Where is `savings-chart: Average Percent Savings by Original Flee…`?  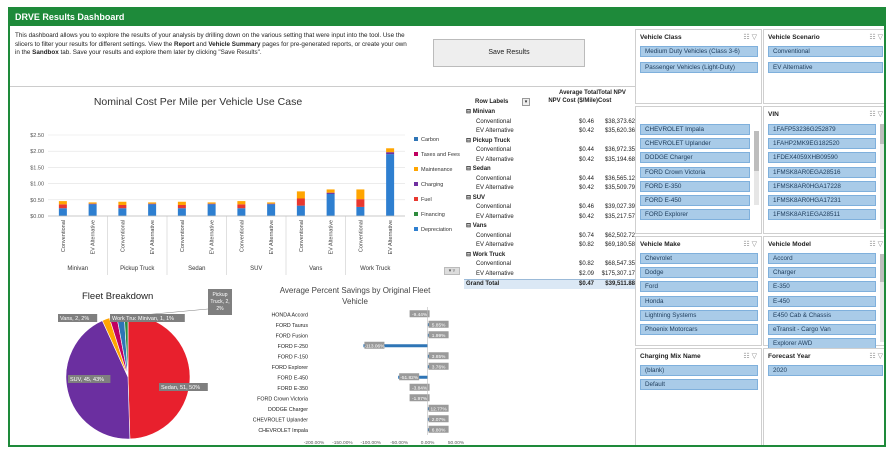
savings-chart: Average Percent Savings by Original Flee… is located at coordinates (353, 362).